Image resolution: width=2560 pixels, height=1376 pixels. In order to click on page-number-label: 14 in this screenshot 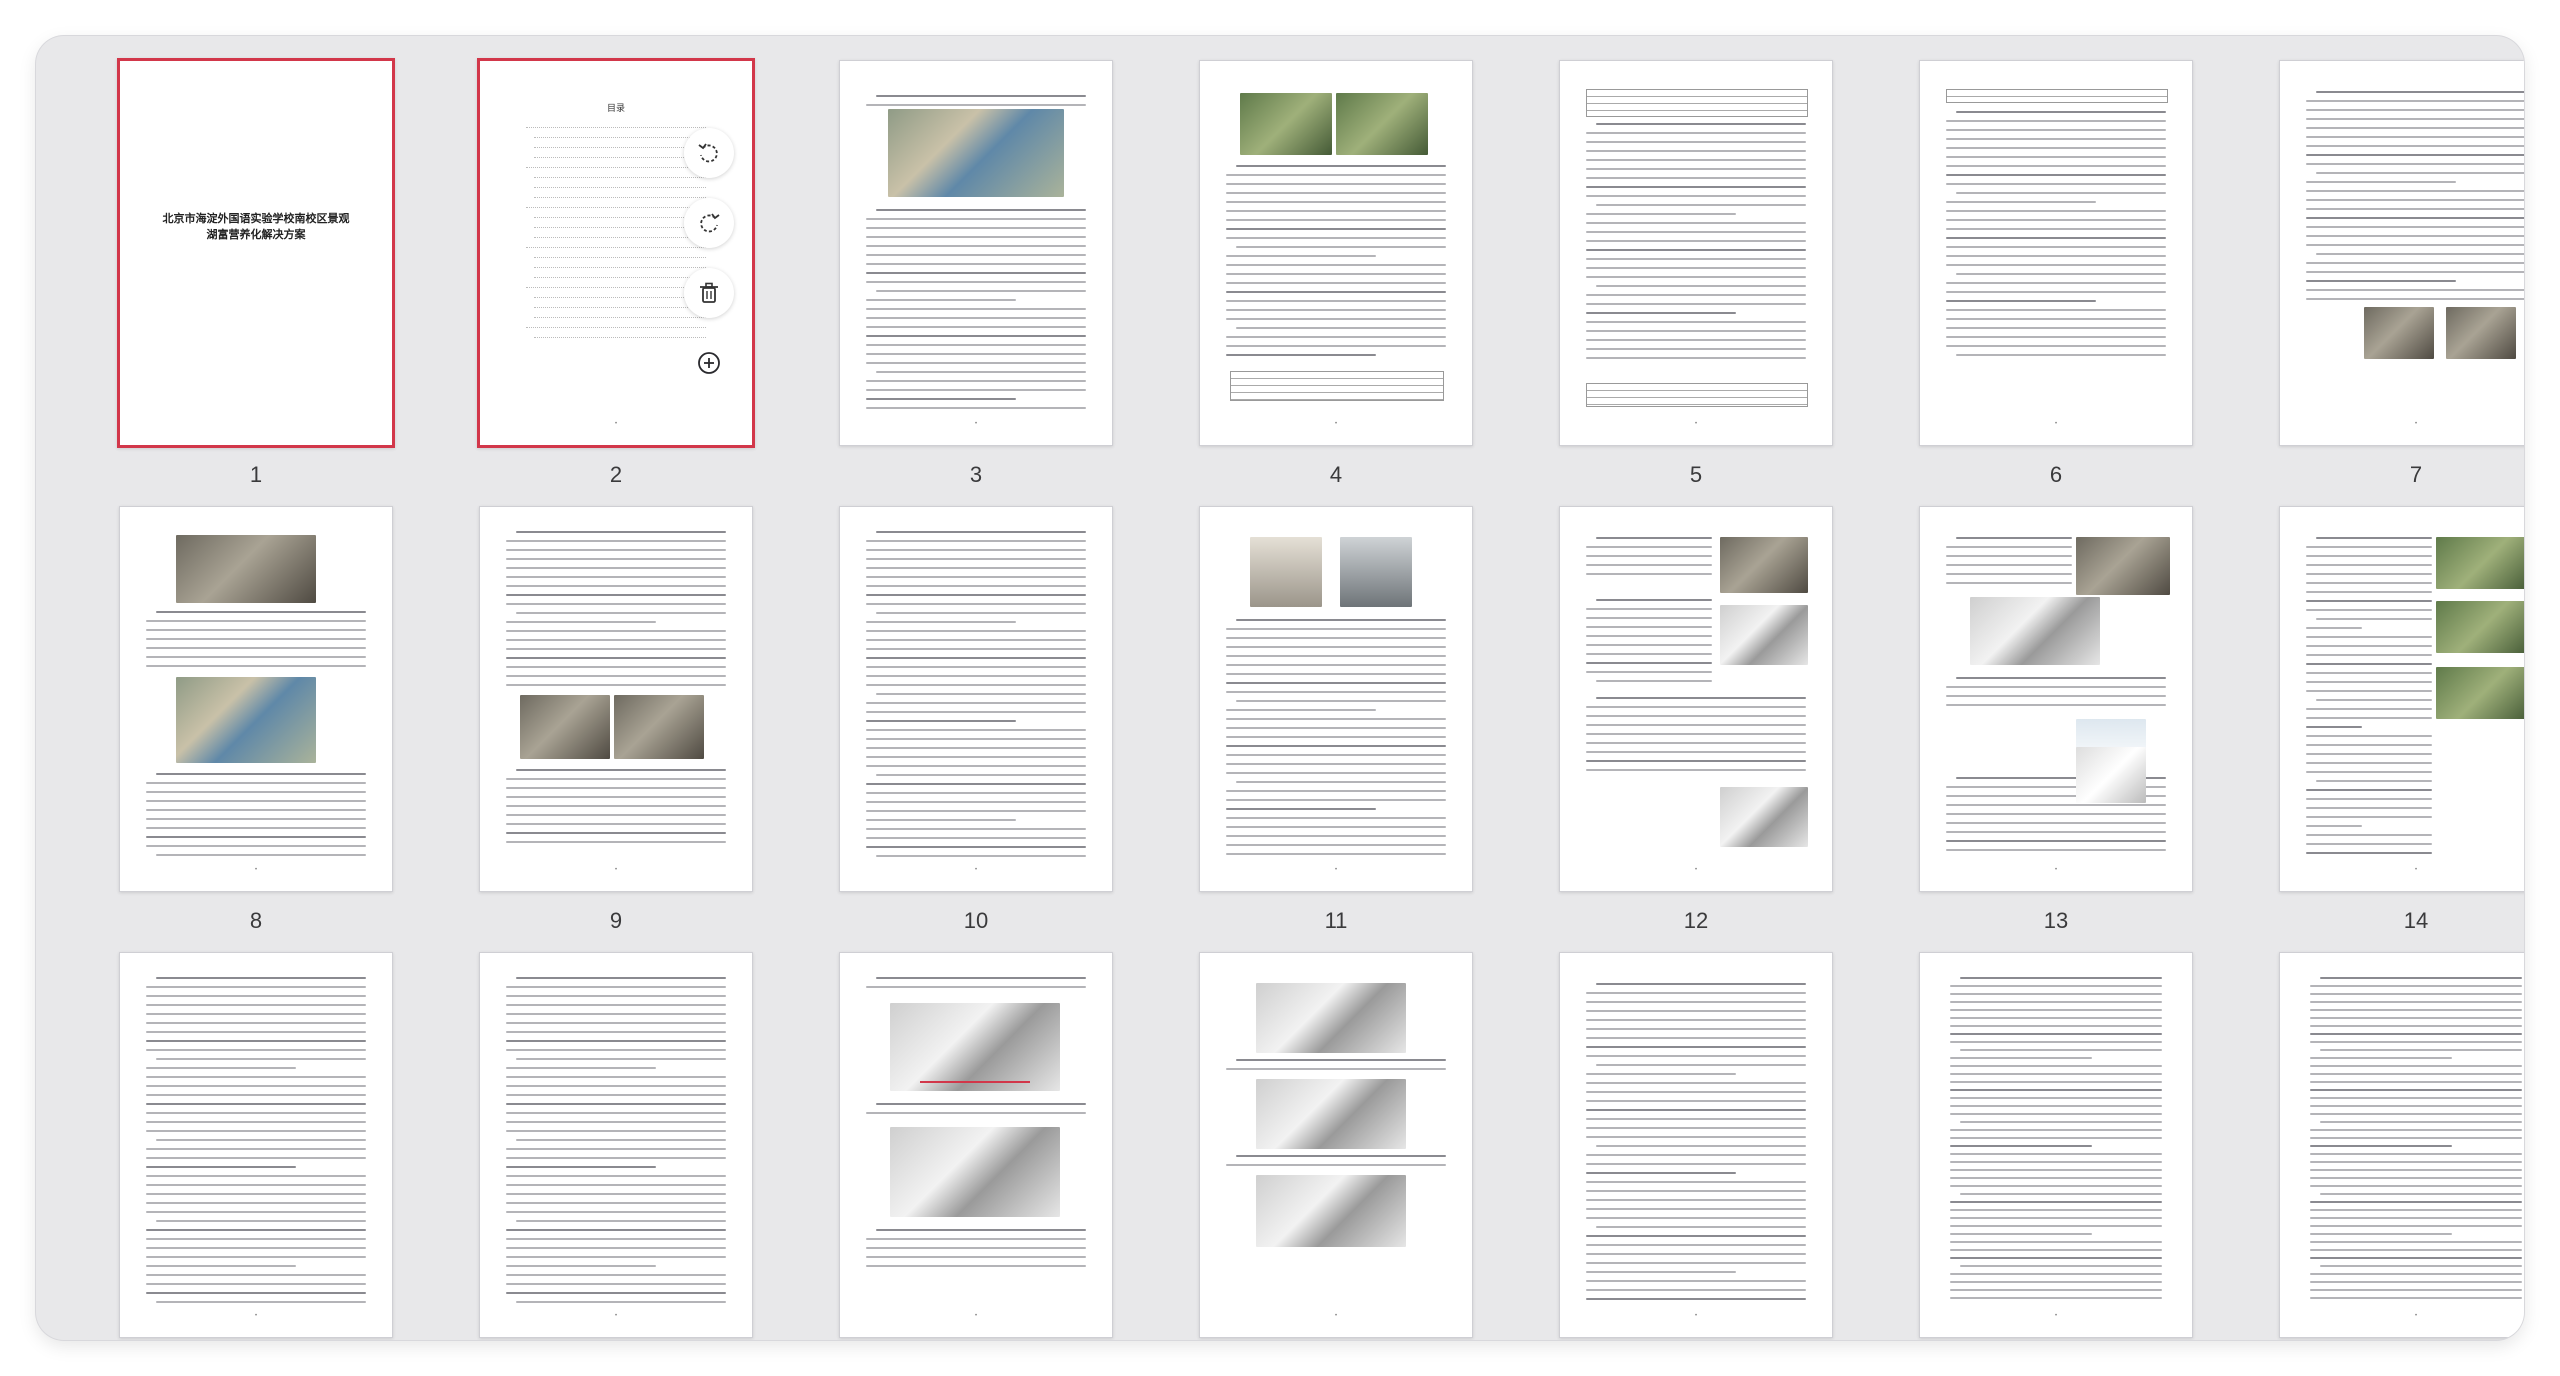, I will do `click(2416, 920)`.